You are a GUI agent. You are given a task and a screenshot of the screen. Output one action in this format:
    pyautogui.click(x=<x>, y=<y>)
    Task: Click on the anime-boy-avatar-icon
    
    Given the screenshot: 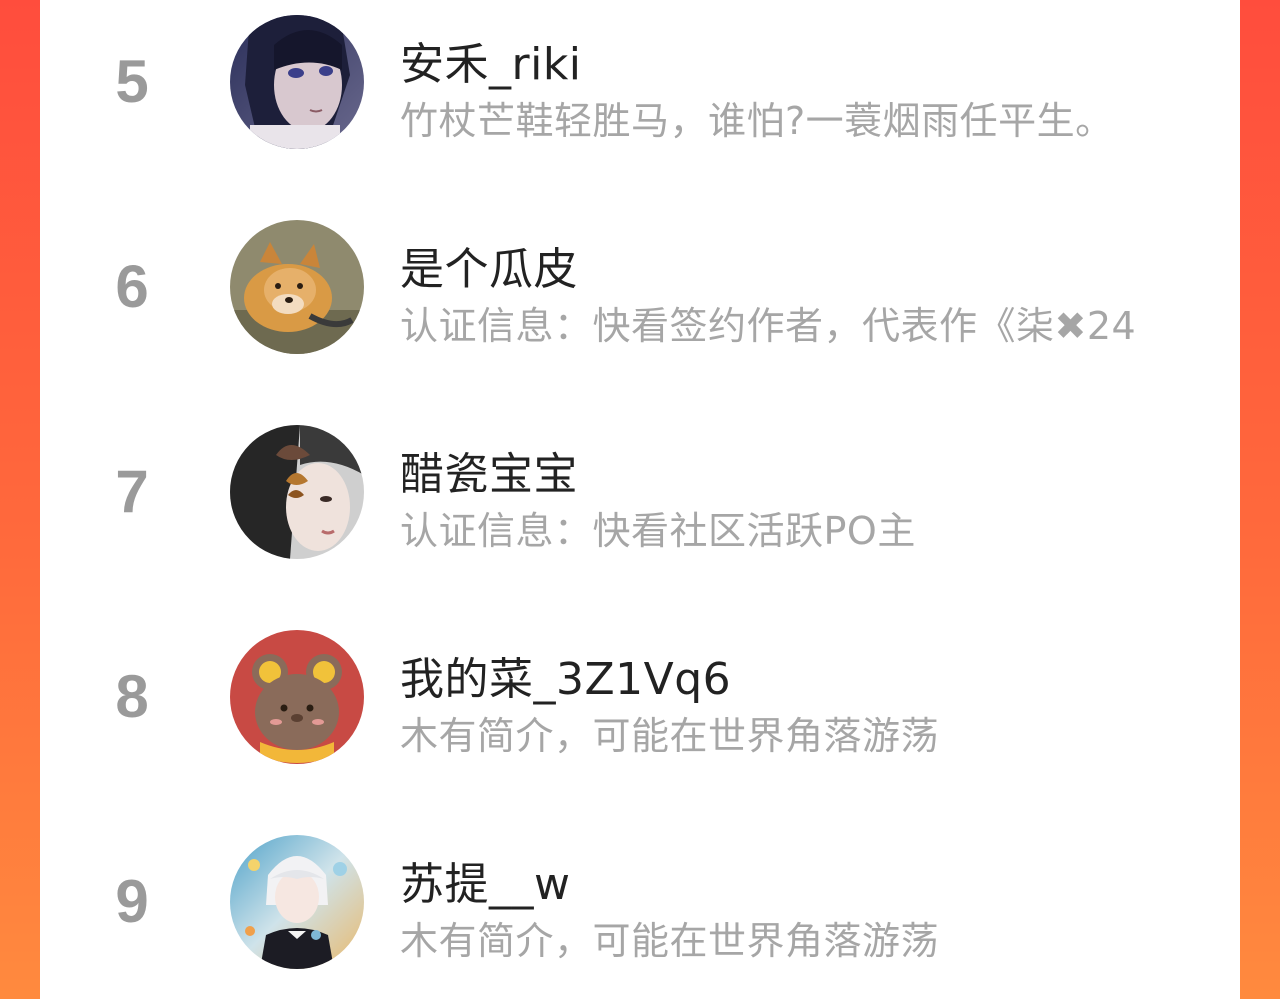 What is the action you would take?
    pyautogui.click(x=297, y=902)
    